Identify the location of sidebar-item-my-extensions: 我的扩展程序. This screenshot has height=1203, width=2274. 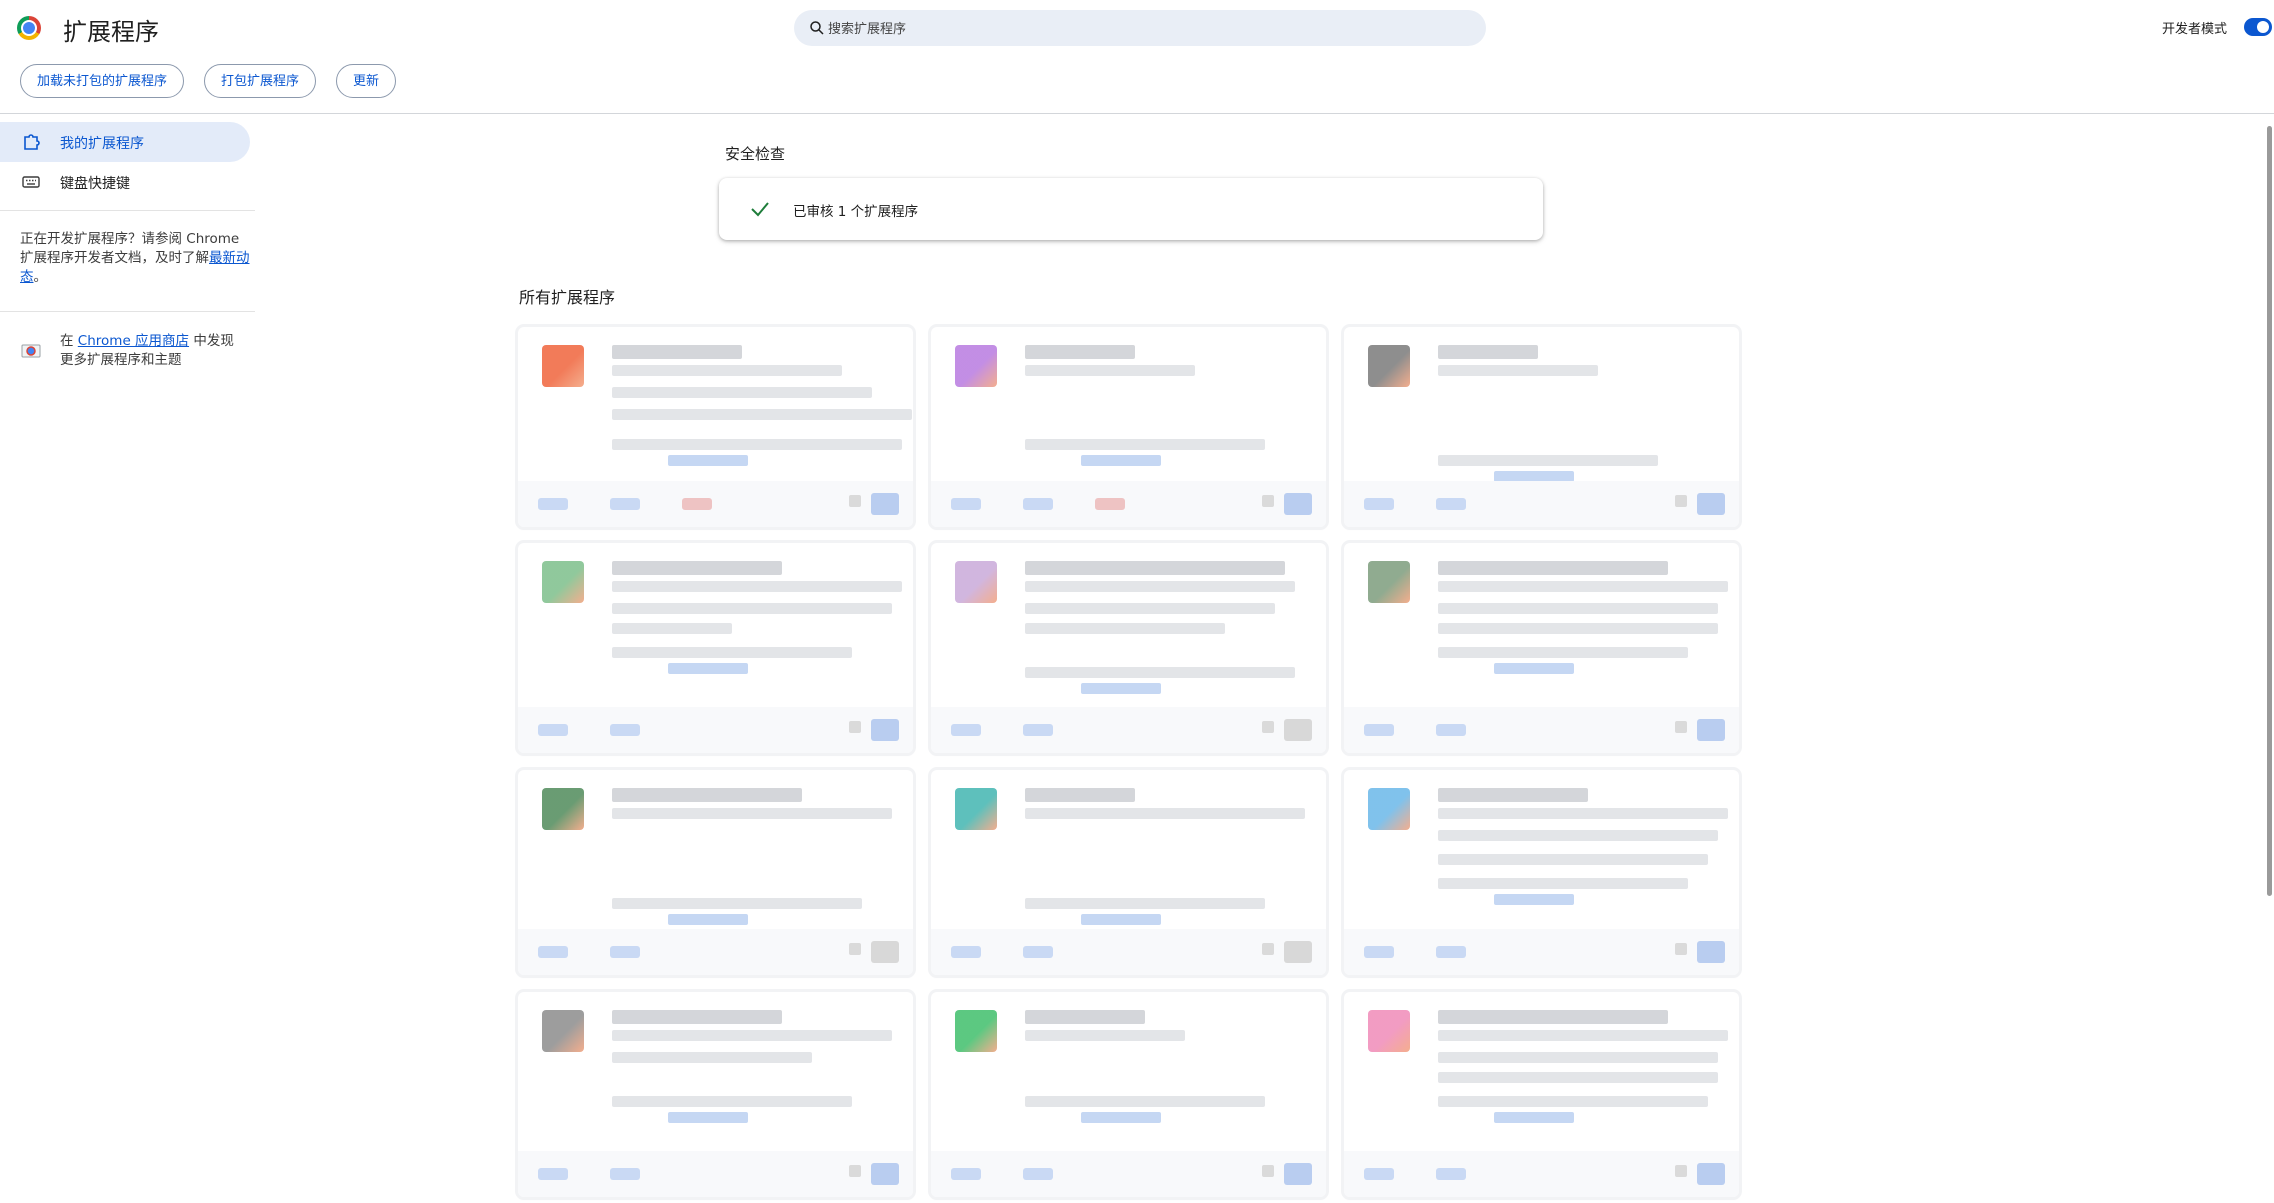
(125, 142).